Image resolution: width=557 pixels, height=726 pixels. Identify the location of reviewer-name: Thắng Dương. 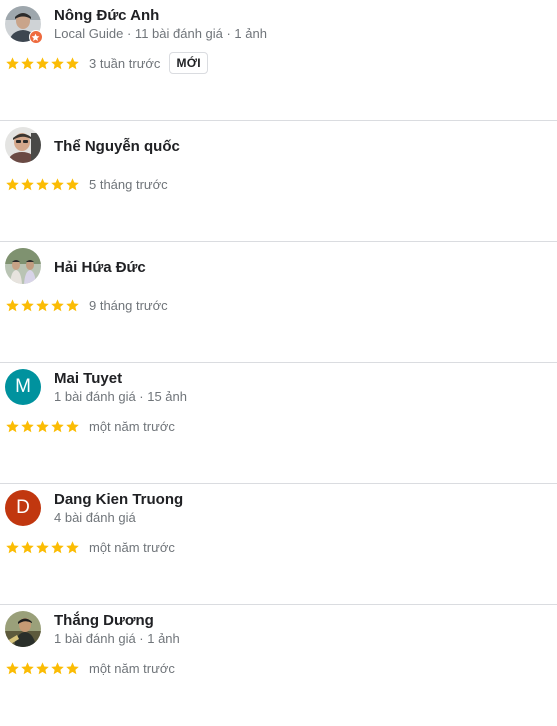
(104, 620).